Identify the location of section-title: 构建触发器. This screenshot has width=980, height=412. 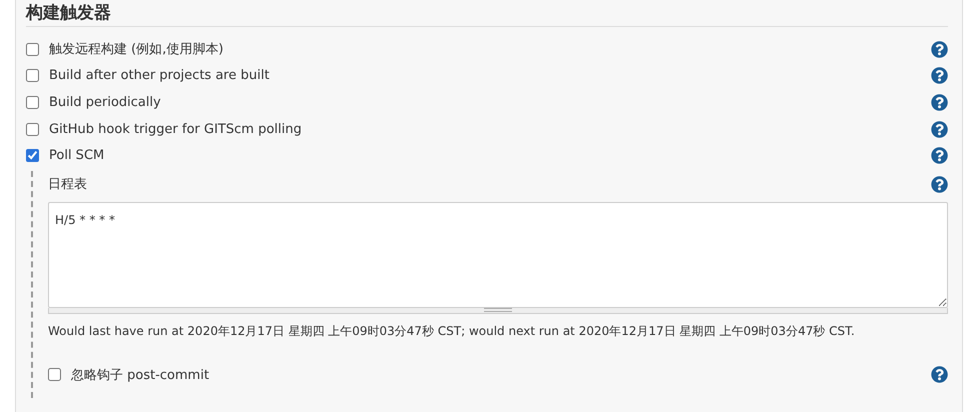
(487, 13).